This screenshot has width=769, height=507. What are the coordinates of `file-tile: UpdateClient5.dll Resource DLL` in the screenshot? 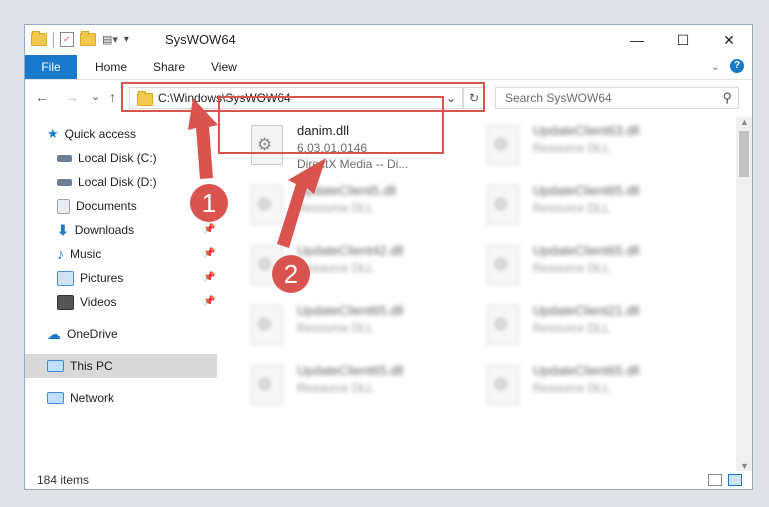 It's located at (355, 210).